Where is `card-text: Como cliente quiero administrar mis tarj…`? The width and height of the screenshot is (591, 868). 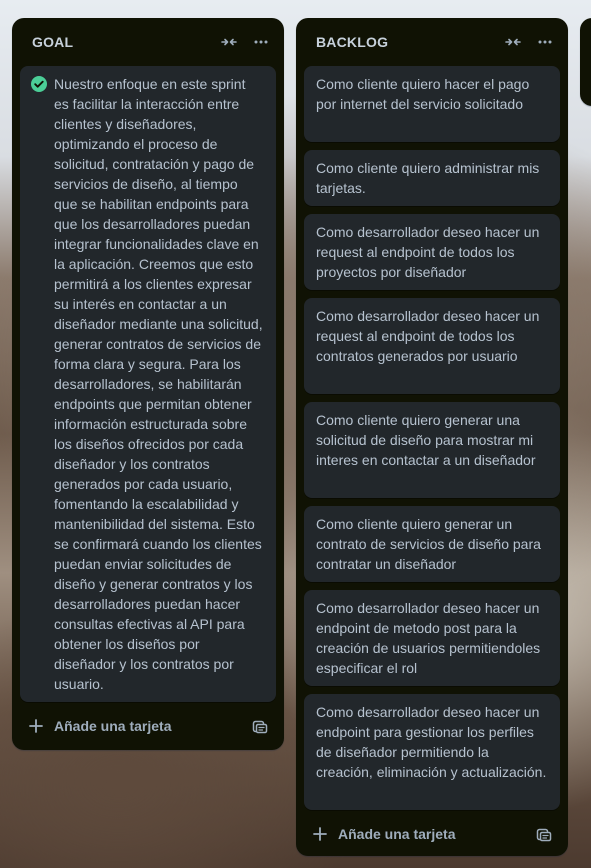 card-text: Como cliente quiero administrar mis tarj… is located at coordinates (428, 178).